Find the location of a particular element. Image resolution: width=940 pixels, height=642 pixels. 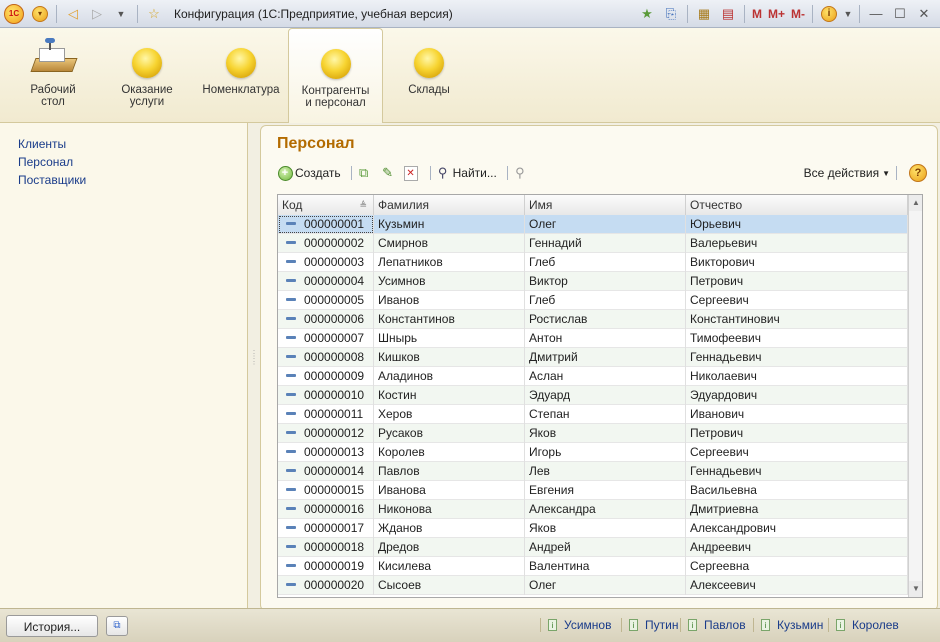

cell-code: 000000014 is located at coordinates (326, 471).